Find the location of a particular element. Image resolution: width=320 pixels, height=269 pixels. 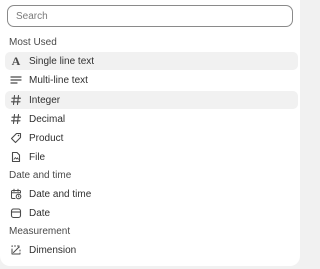

list-item-integer: Integer is located at coordinates (151, 100).